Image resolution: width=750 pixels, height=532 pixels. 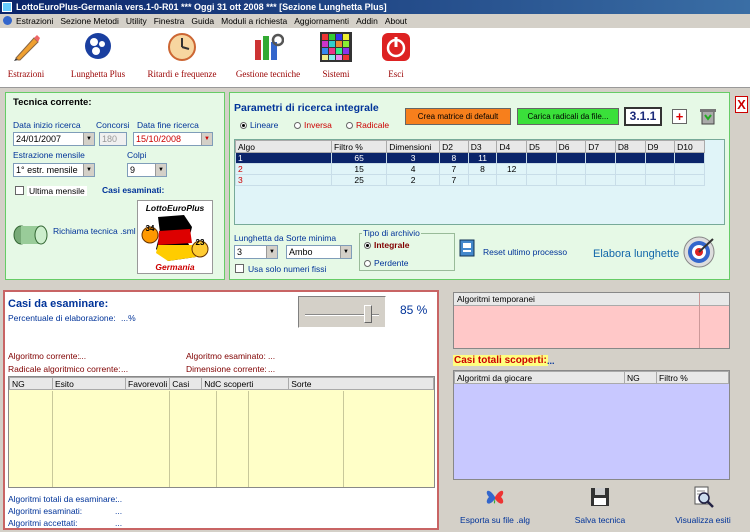 I want to click on richiama-tecnica-link: Richiama tecnica .sml, so click(x=94, y=231).